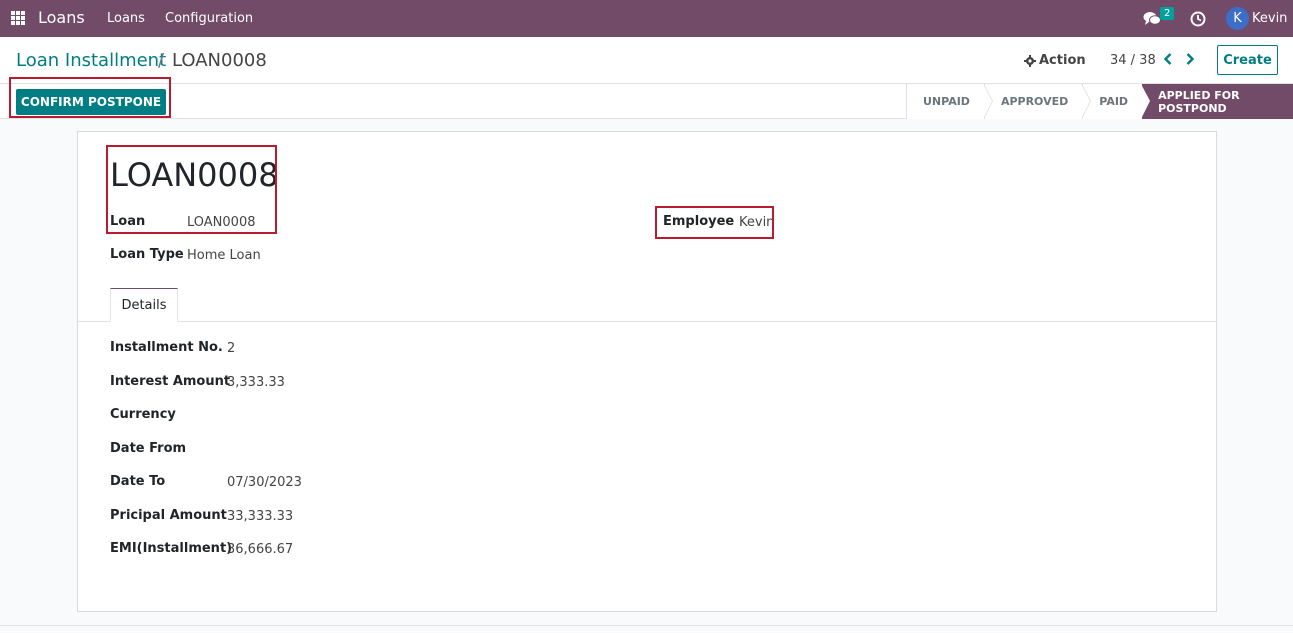 This screenshot has height=633, width=1293. What do you see at coordinates (260, 516) in the screenshot?
I see `principal-amount-value: 33,333.33` at bounding box center [260, 516].